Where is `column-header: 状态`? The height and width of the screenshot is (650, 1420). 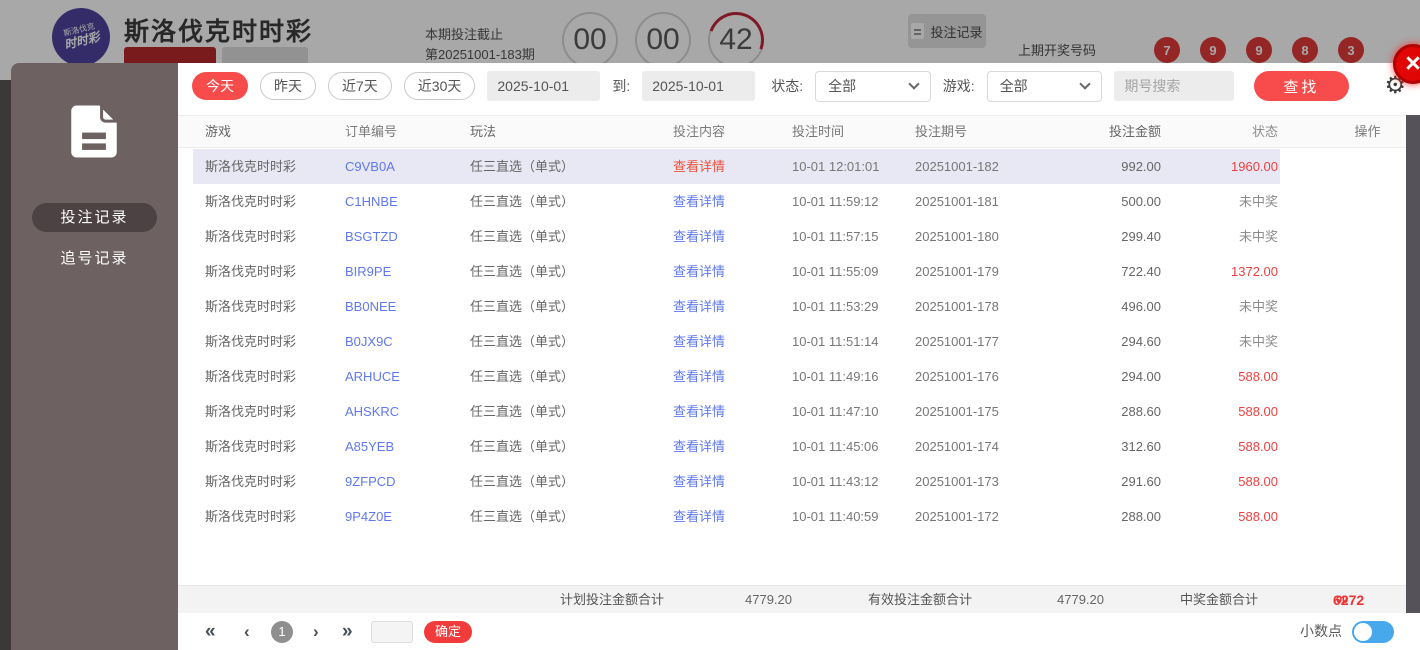
column-header: 状态 is located at coordinates (1264, 131).